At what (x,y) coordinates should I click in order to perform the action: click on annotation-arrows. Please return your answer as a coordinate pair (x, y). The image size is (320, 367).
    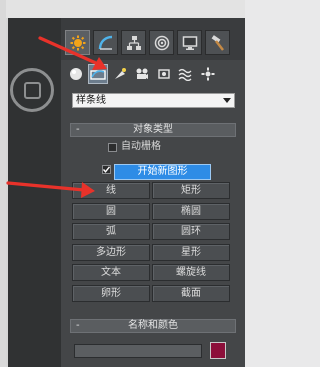
    Looking at the image, I should click on (56, 117).